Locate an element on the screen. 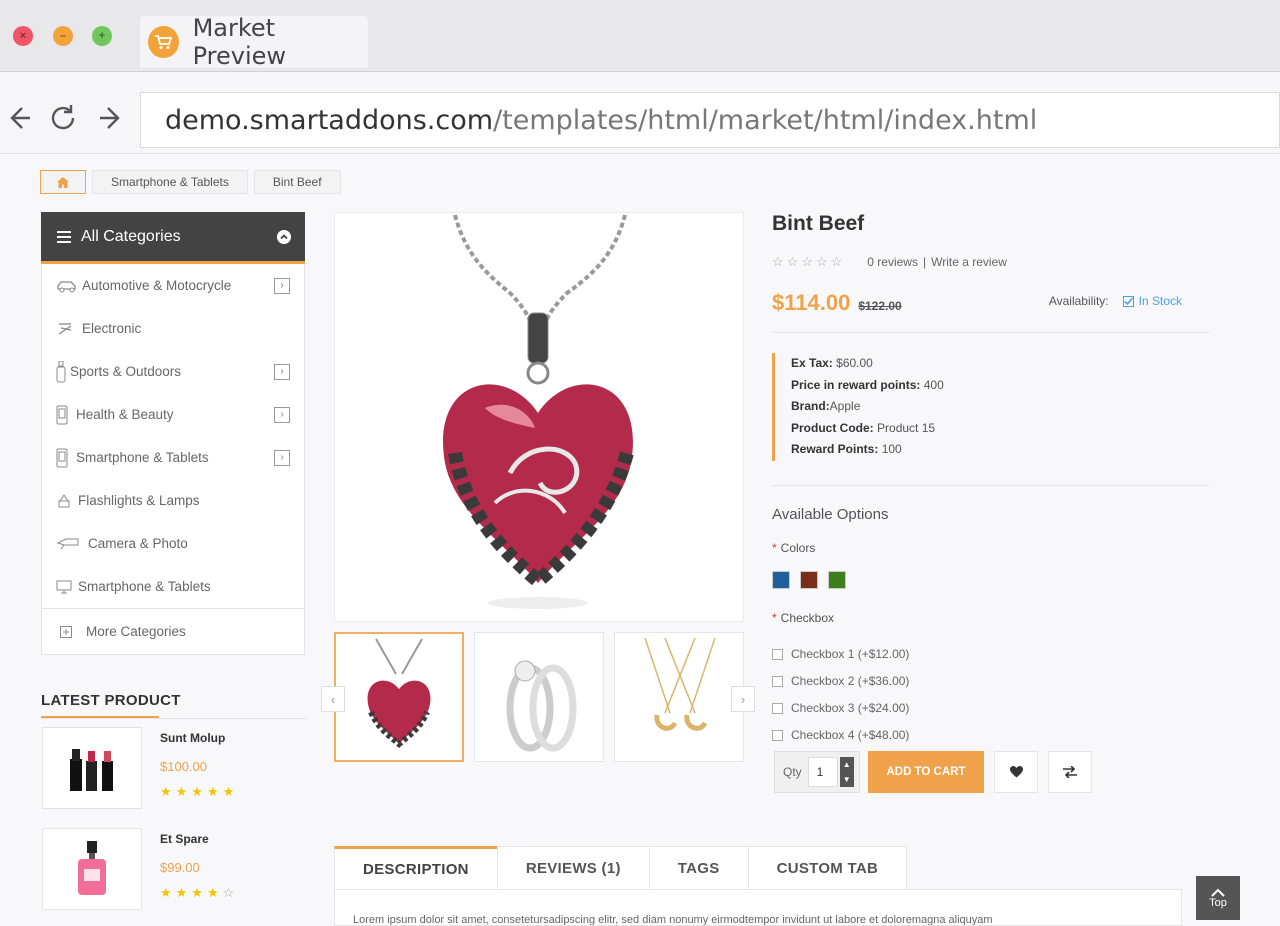 The height and width of the screenshot is (926, 1280). add-to-cart-row: Qty ▲ ▼ ADD TO CART is located at coordinates (933, 772).